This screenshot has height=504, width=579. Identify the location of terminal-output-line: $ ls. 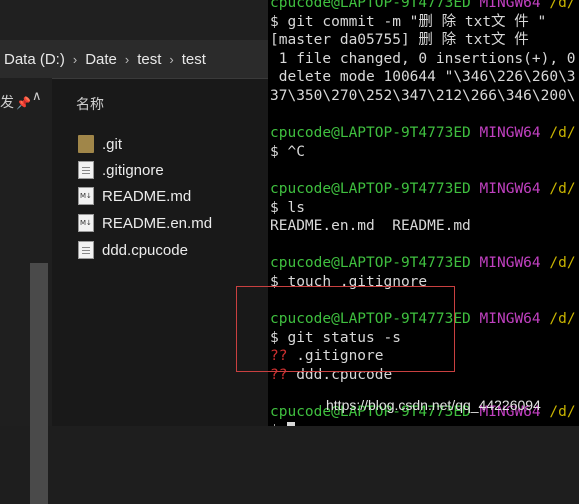
(287, 208).